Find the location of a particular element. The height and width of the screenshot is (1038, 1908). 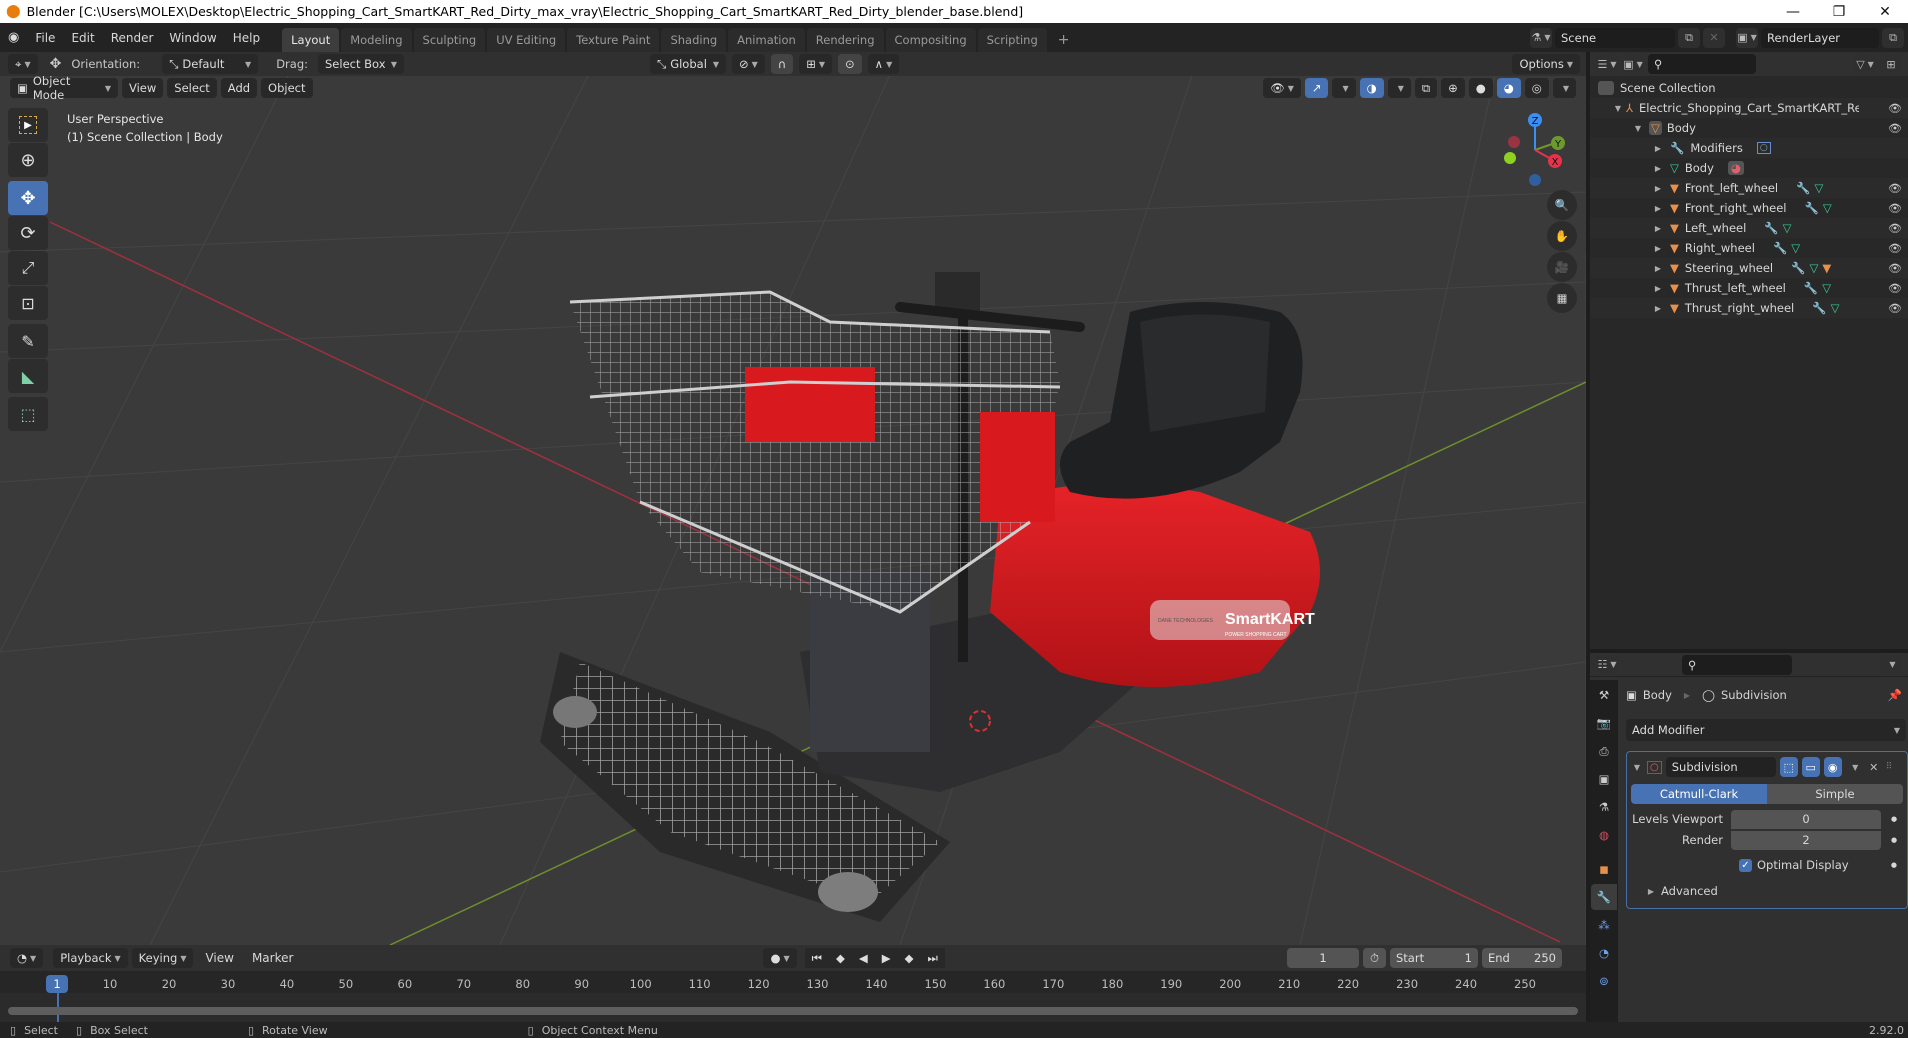

edit-mode-toggle: ⬚ is located at coordinates (1788, 767).